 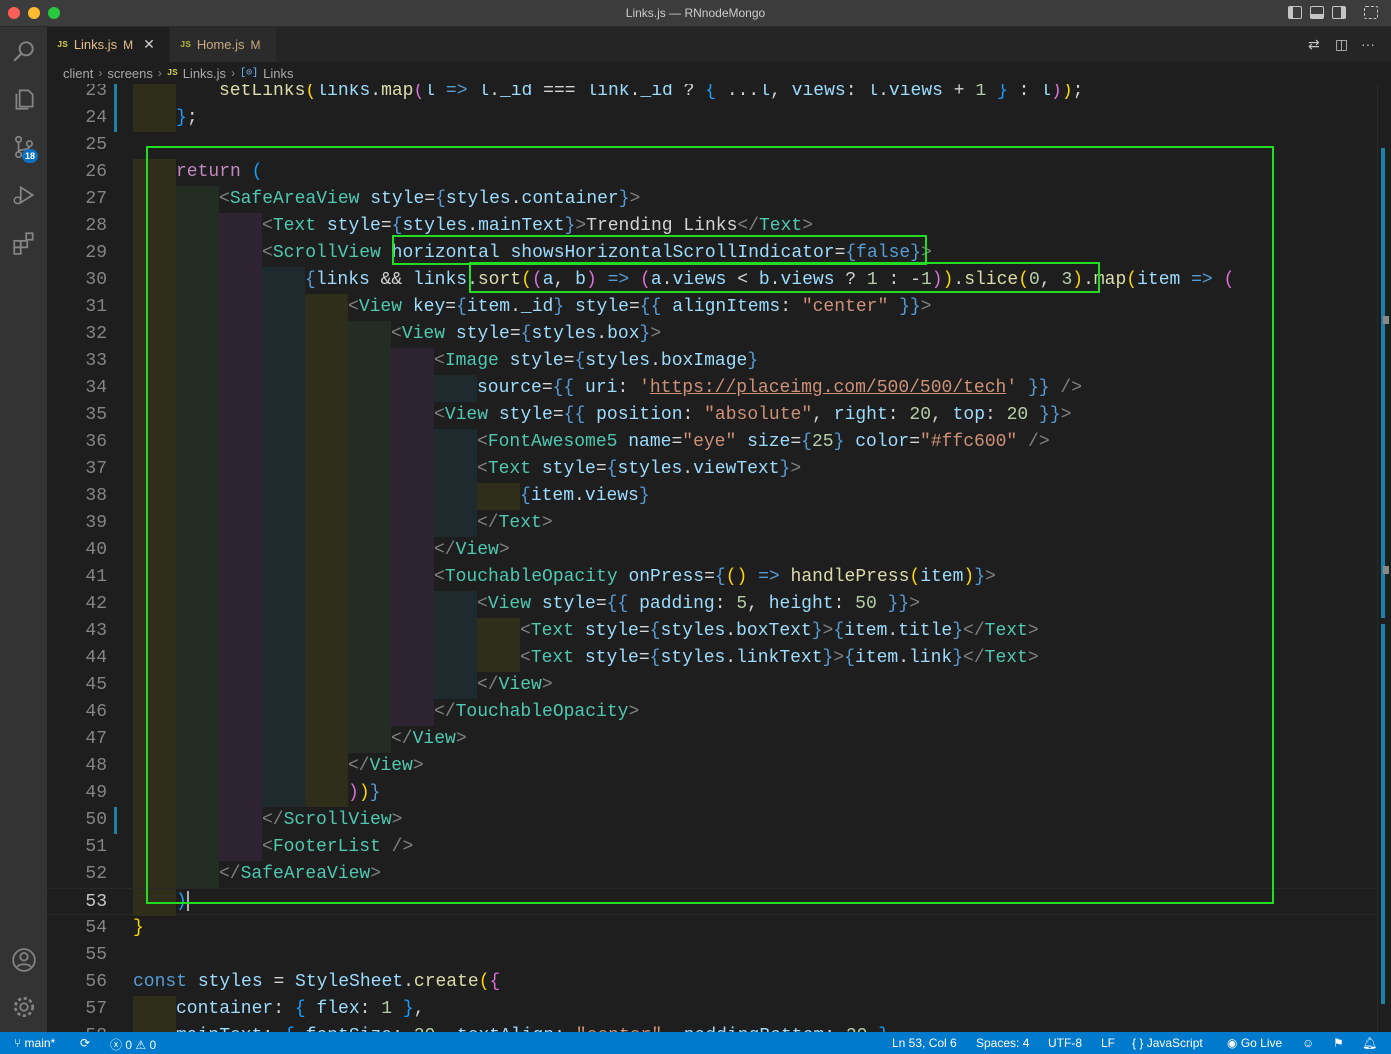 What do you see at coordinates (96, 928) in the screenshot?
I see `line-number: 54` at bounding box center [96, 928].